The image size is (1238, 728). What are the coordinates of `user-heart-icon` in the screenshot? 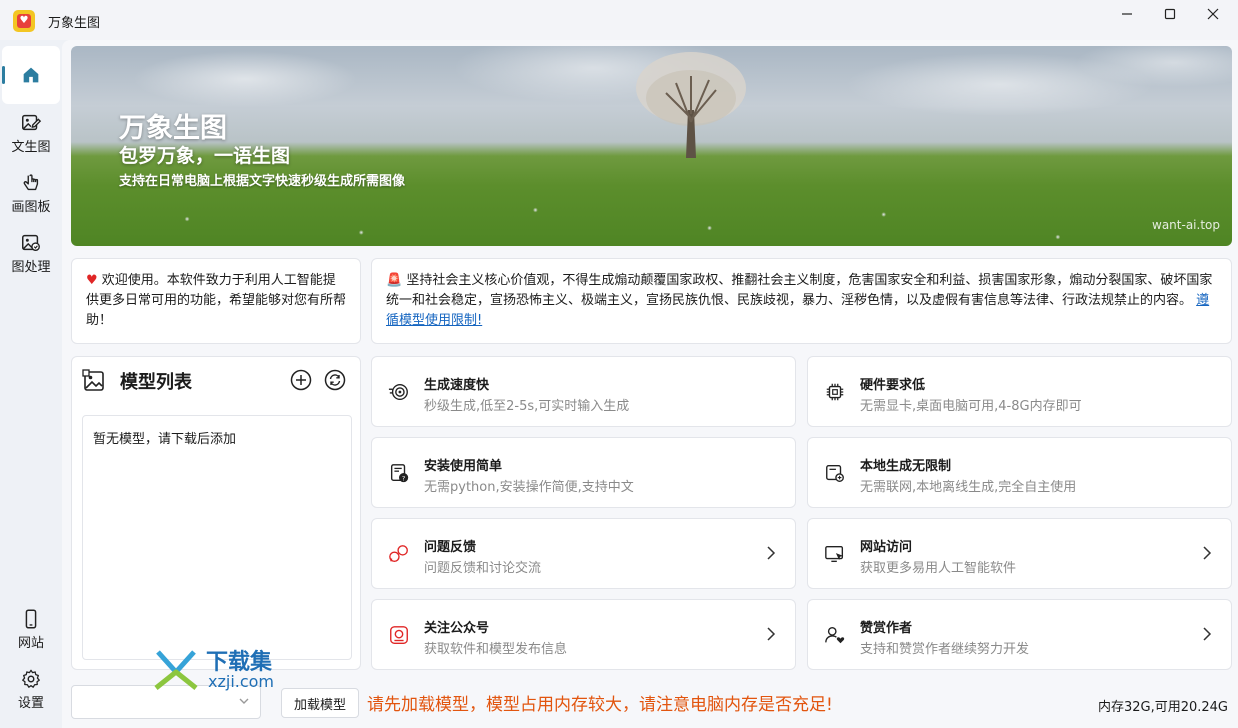 It's located at (835, 635).